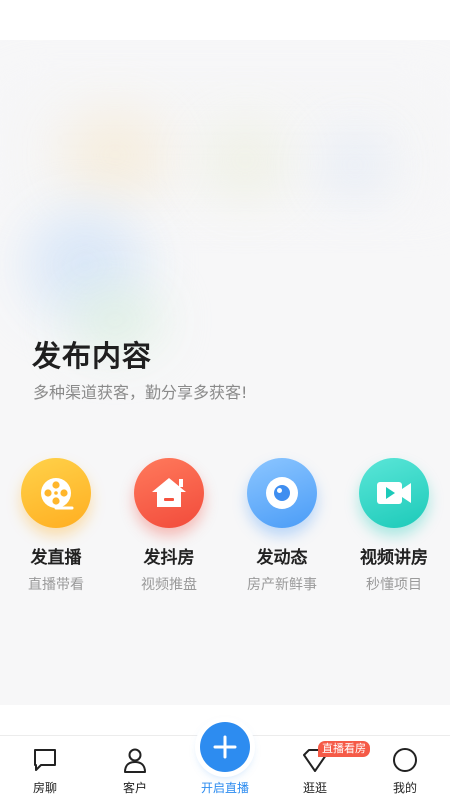  Describe the element at coordinates (344, 749) in the screenshot. I see `live-tour-badge: 直播看房` at that location.